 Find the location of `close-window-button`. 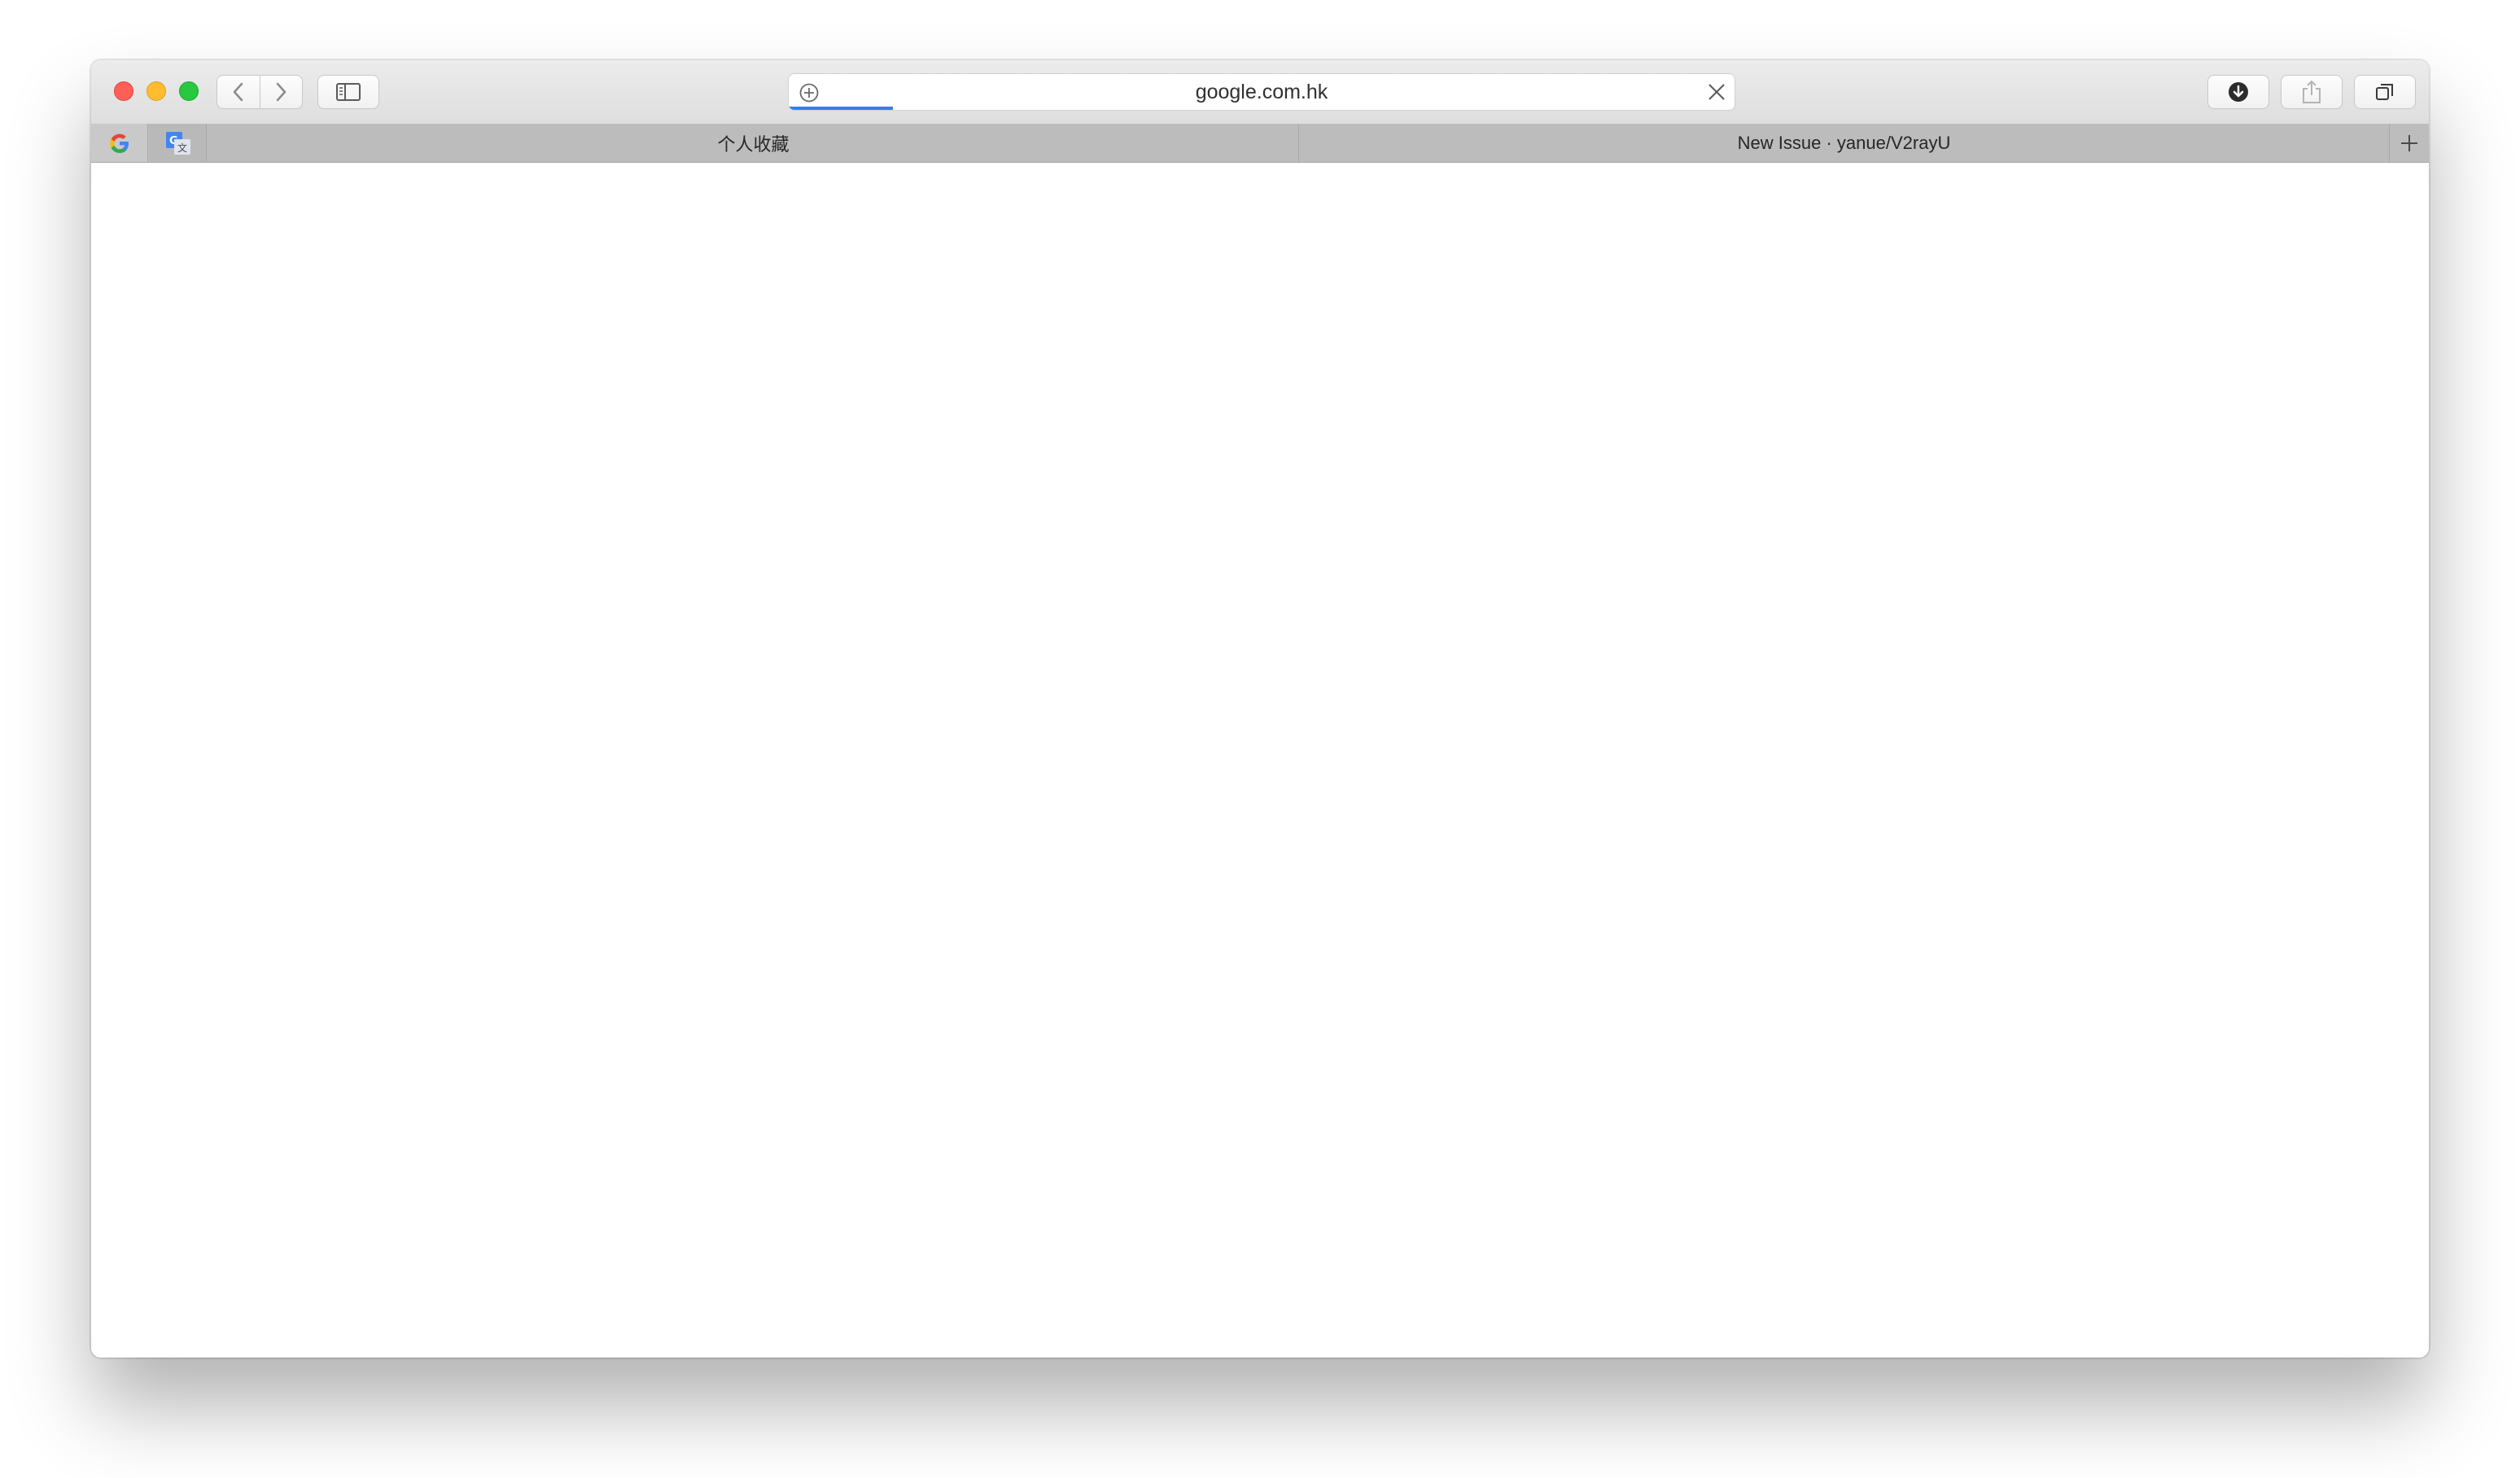

close-window-button is located at coordinates (123, 91).